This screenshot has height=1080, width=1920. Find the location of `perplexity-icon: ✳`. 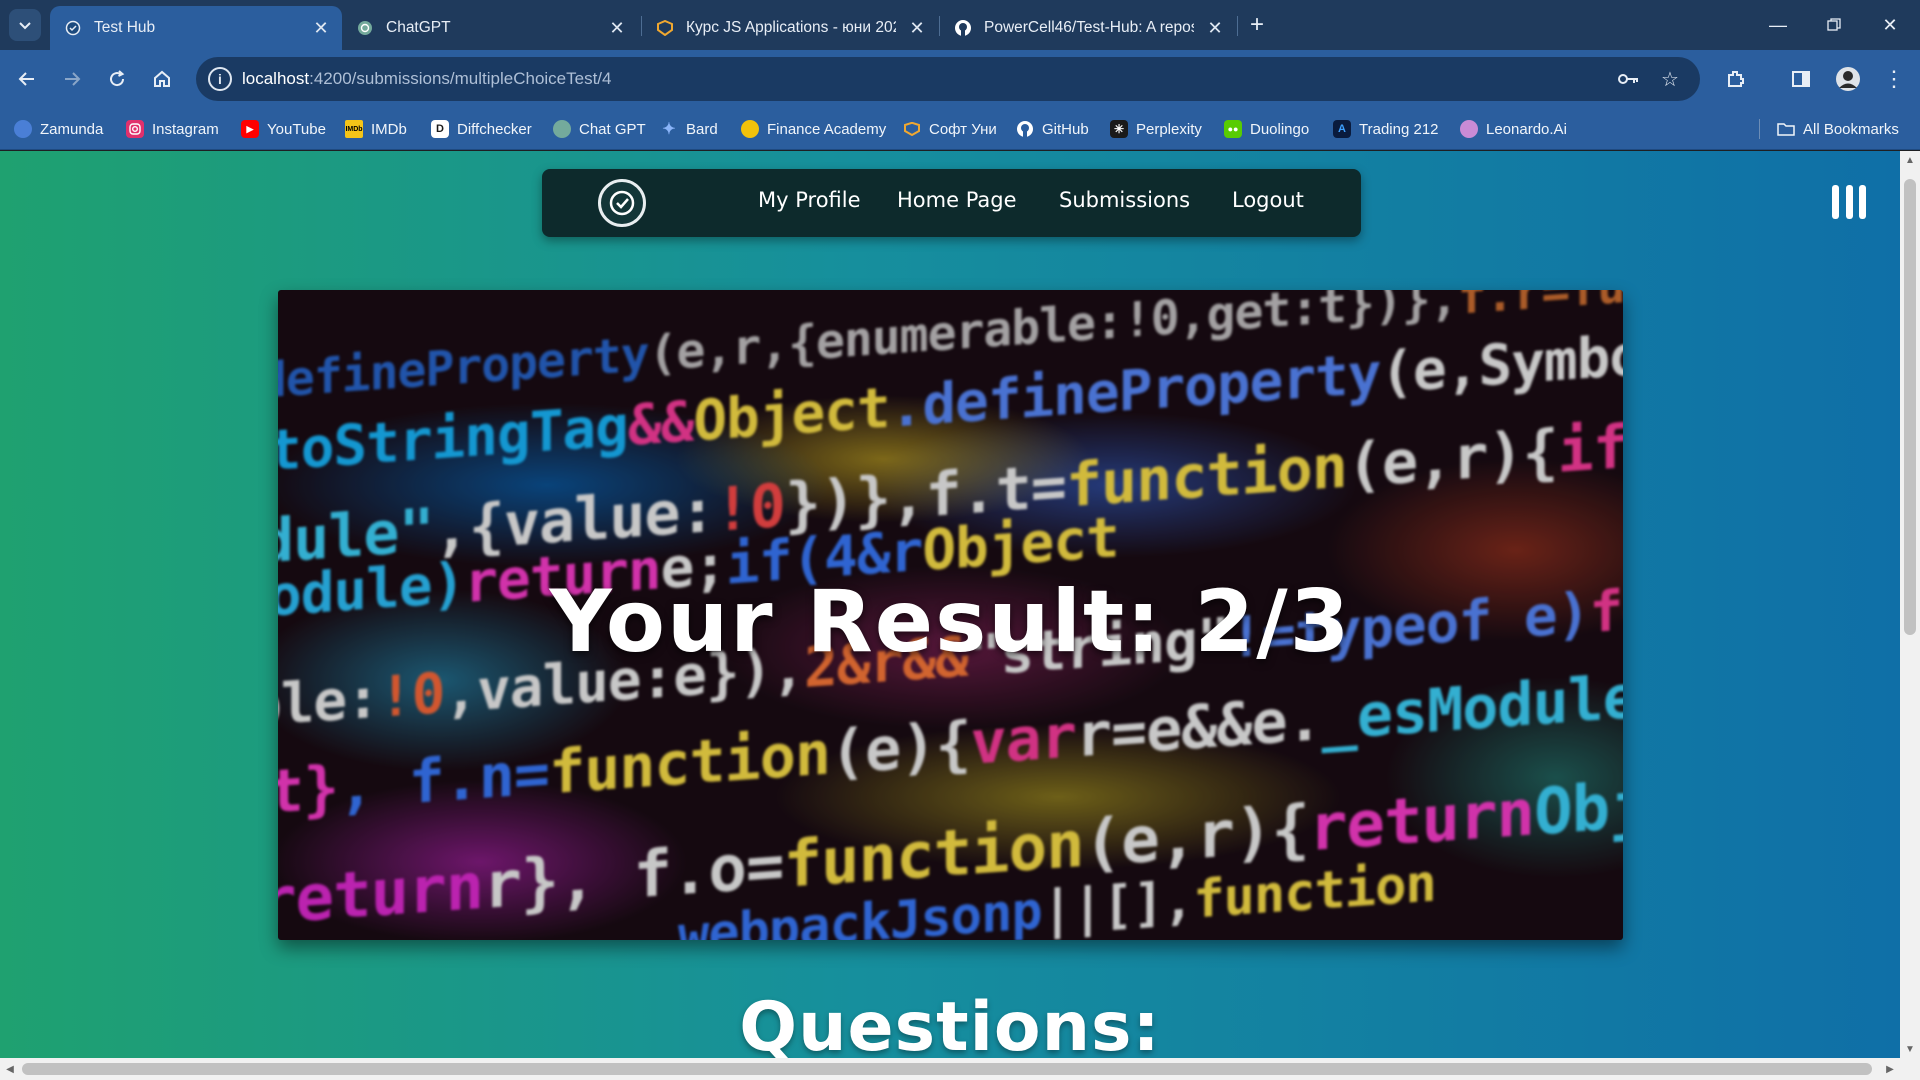

perplexity-icon: ✳ is located at coordinates (1119, 129).